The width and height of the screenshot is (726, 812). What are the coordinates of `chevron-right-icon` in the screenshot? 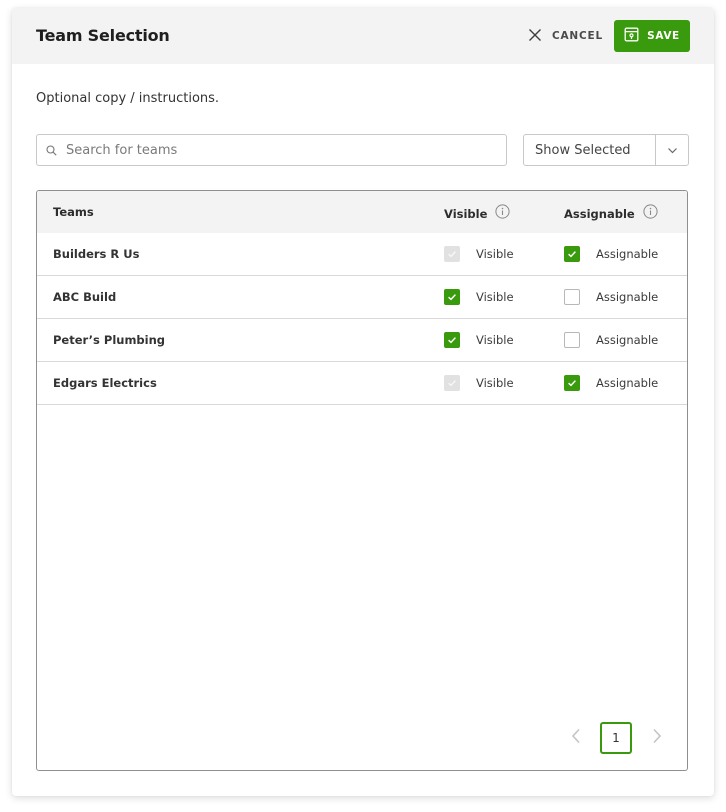 It's located at (657, 738).